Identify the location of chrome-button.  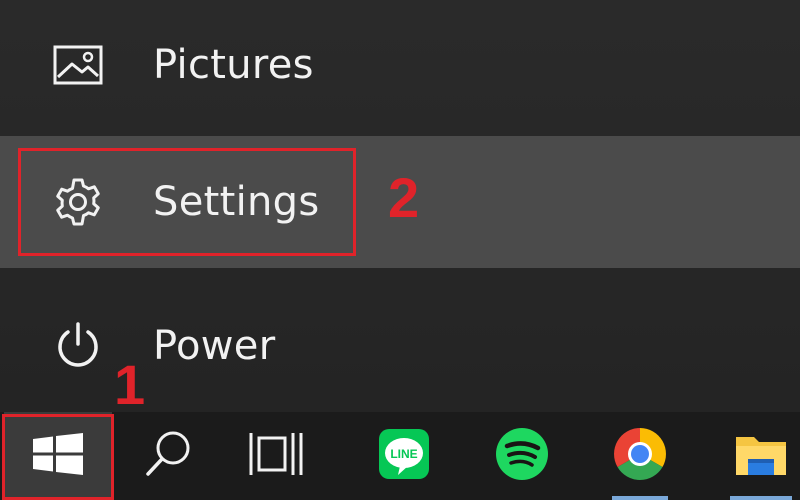
(640, 456).